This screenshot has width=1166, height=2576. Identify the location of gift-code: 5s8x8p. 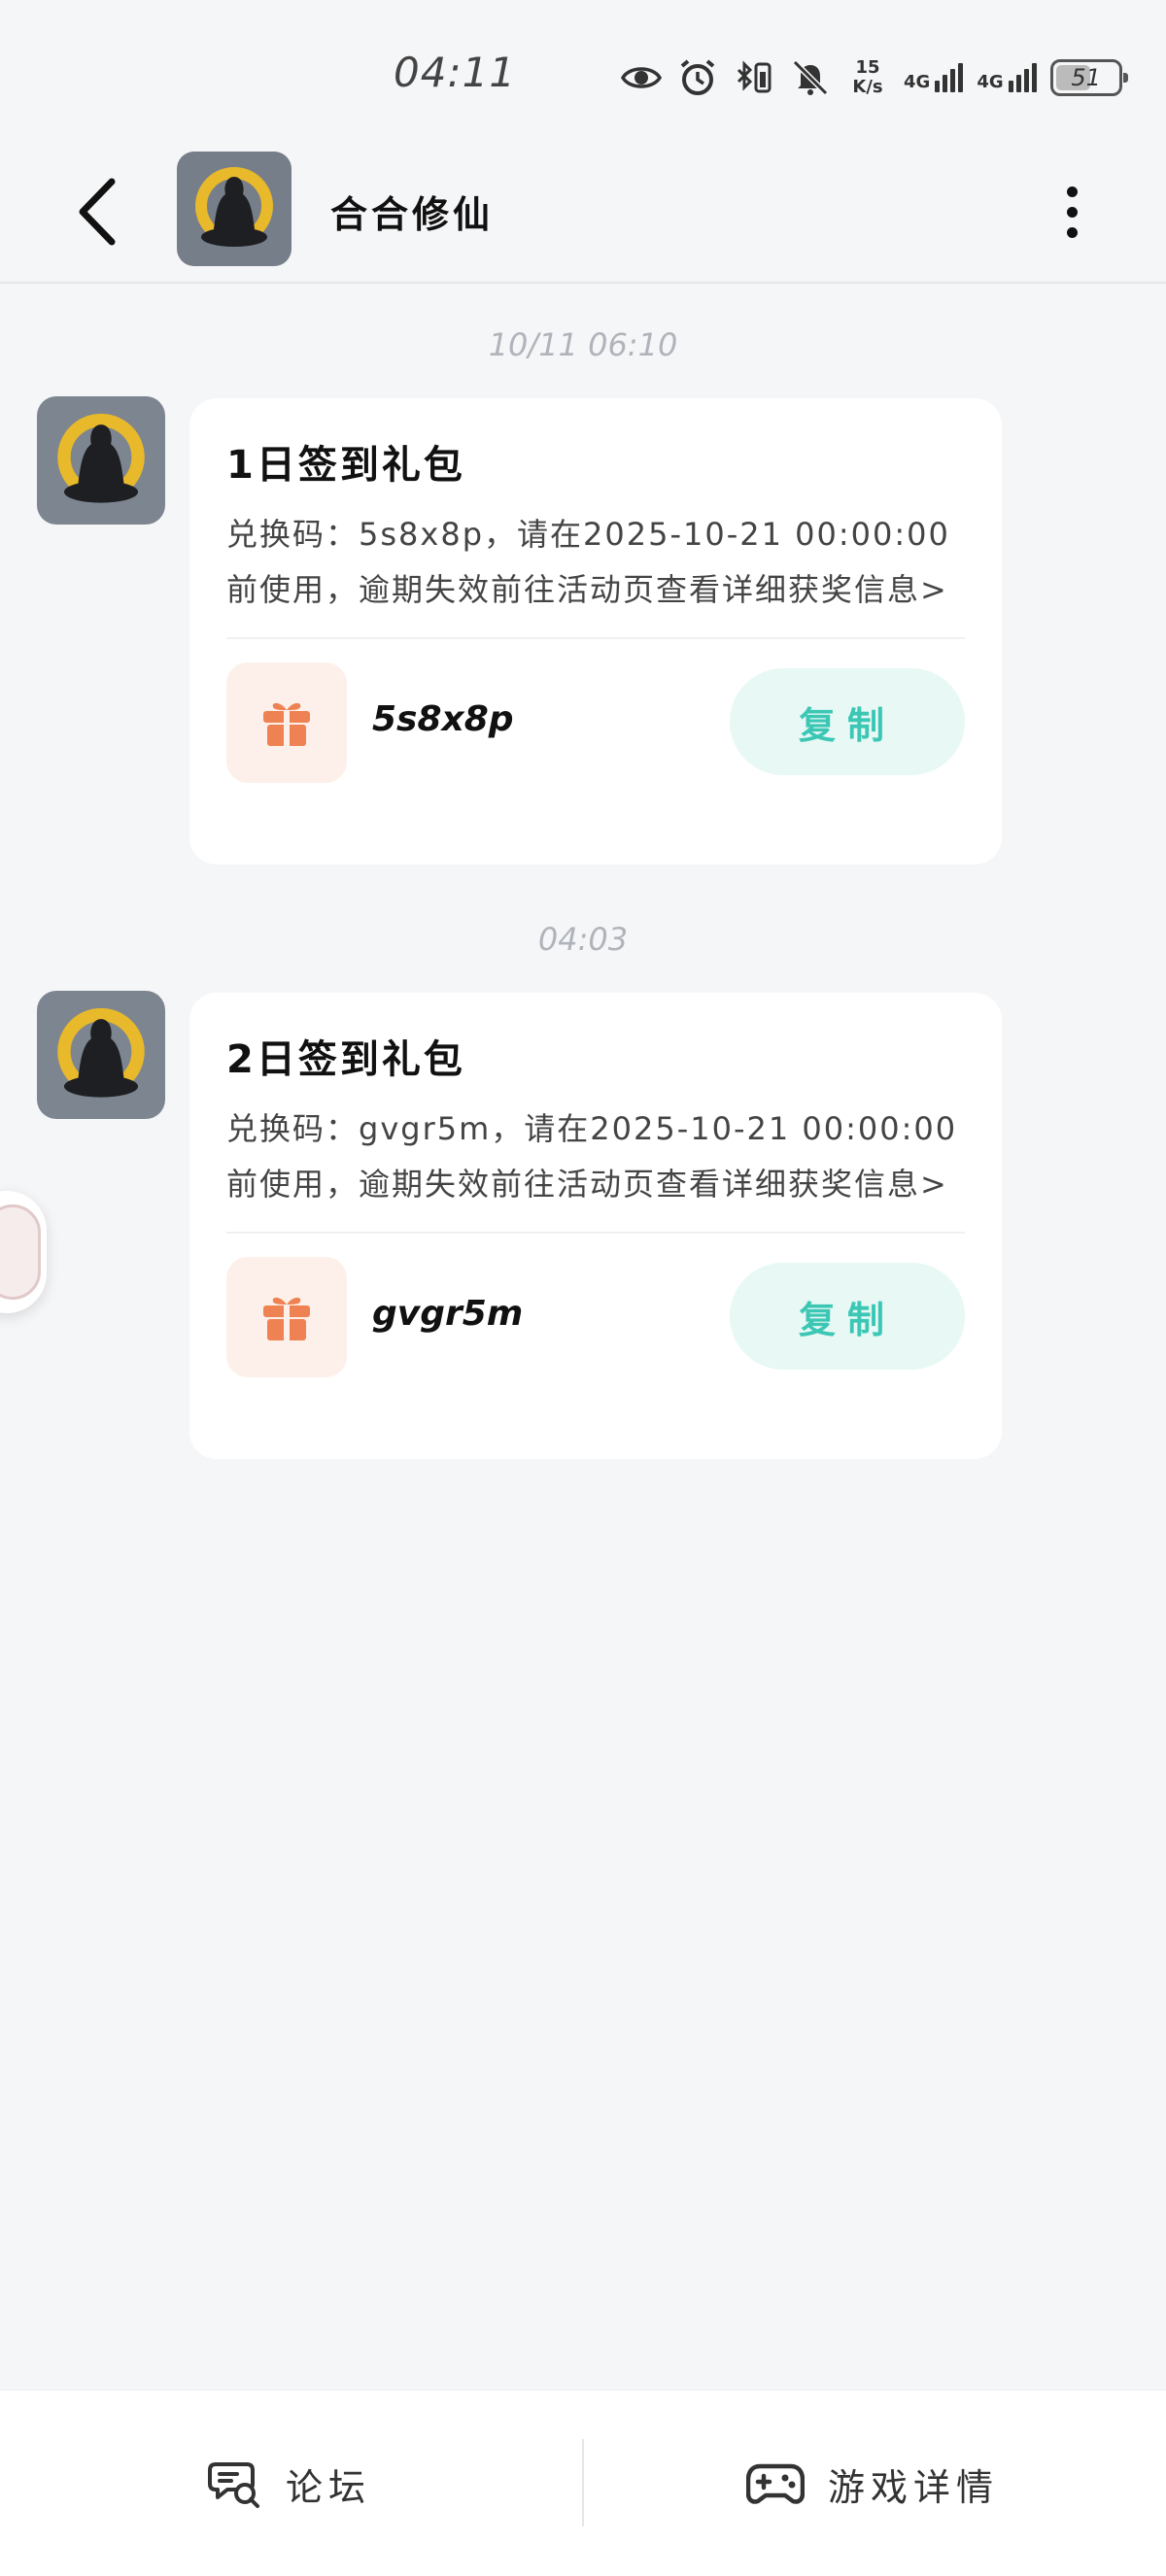
(443, 719).